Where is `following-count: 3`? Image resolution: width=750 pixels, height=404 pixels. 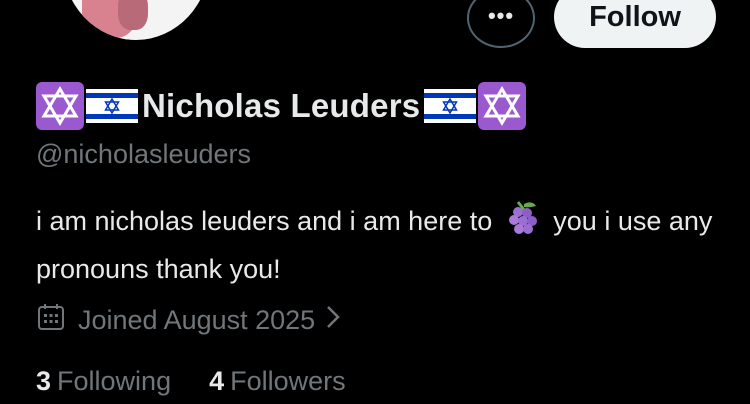
following-count: 3 is located at coordinates (44, 381).